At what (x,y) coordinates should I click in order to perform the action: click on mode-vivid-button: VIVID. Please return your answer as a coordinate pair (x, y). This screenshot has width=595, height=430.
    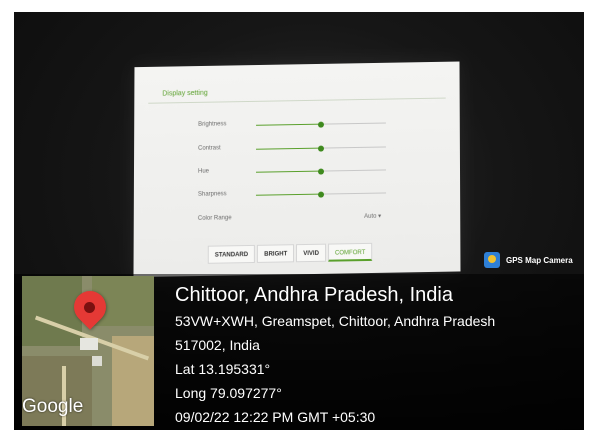
    Looking at the image, I should click on (311, 253).